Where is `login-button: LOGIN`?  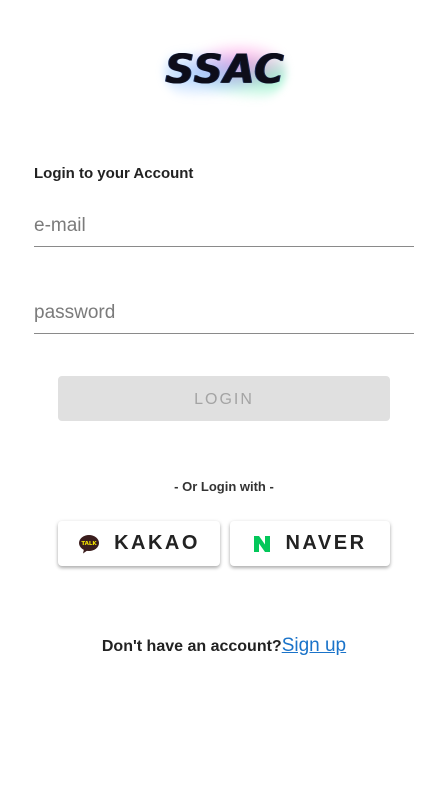
login-button: LOGIN is located at coordinates (224, 398).